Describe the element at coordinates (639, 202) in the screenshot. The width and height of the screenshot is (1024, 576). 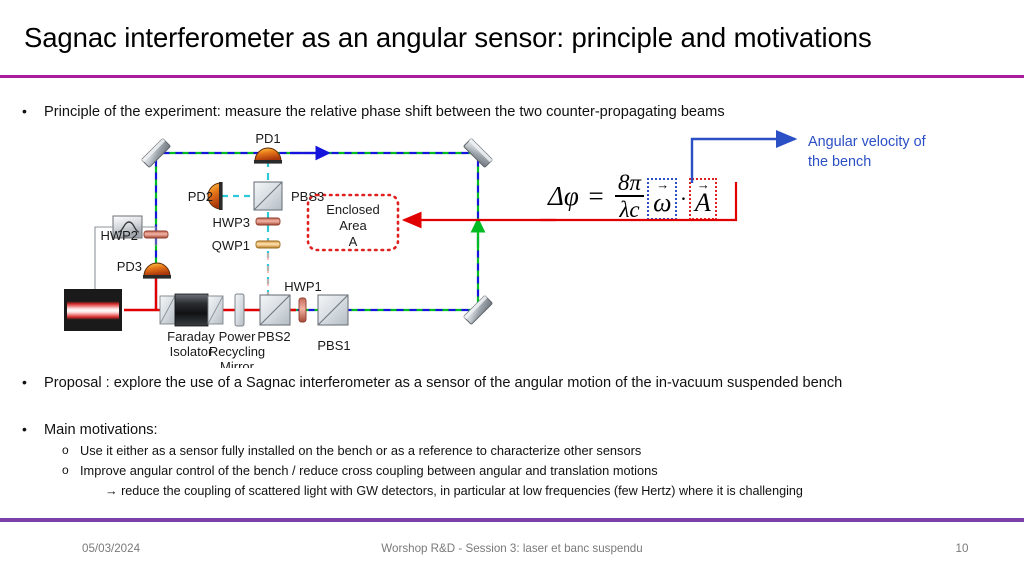
I see `red-callout-arrow` at that location.